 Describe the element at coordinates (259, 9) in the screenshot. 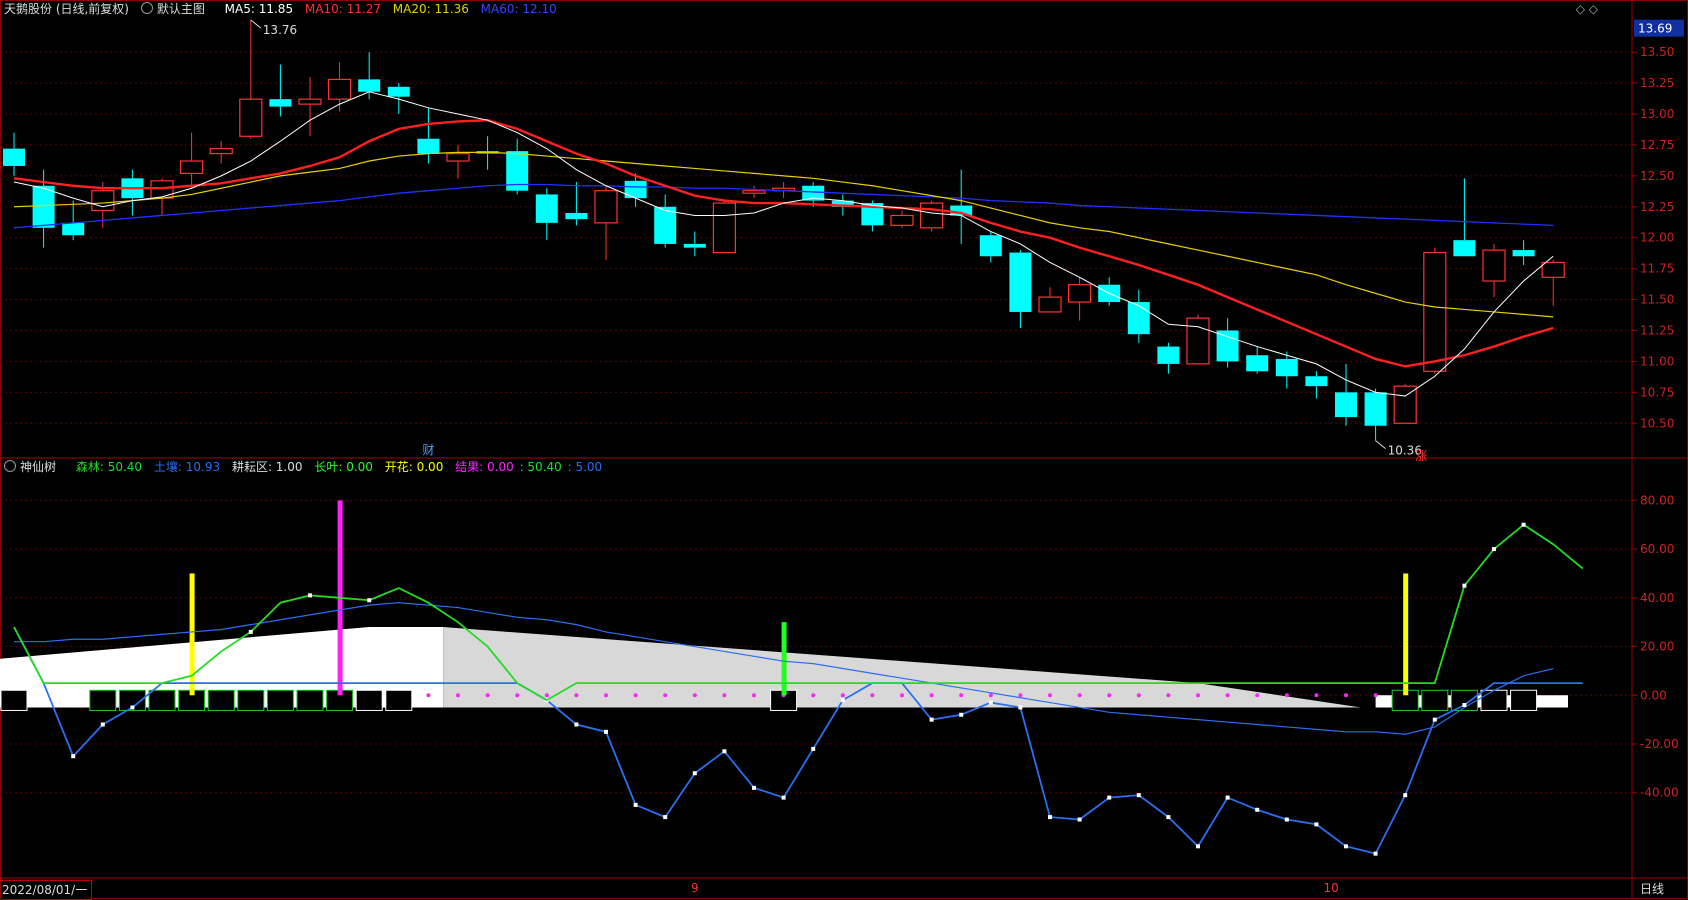

I see `ma5-label: MA5: 11.85` at that location.